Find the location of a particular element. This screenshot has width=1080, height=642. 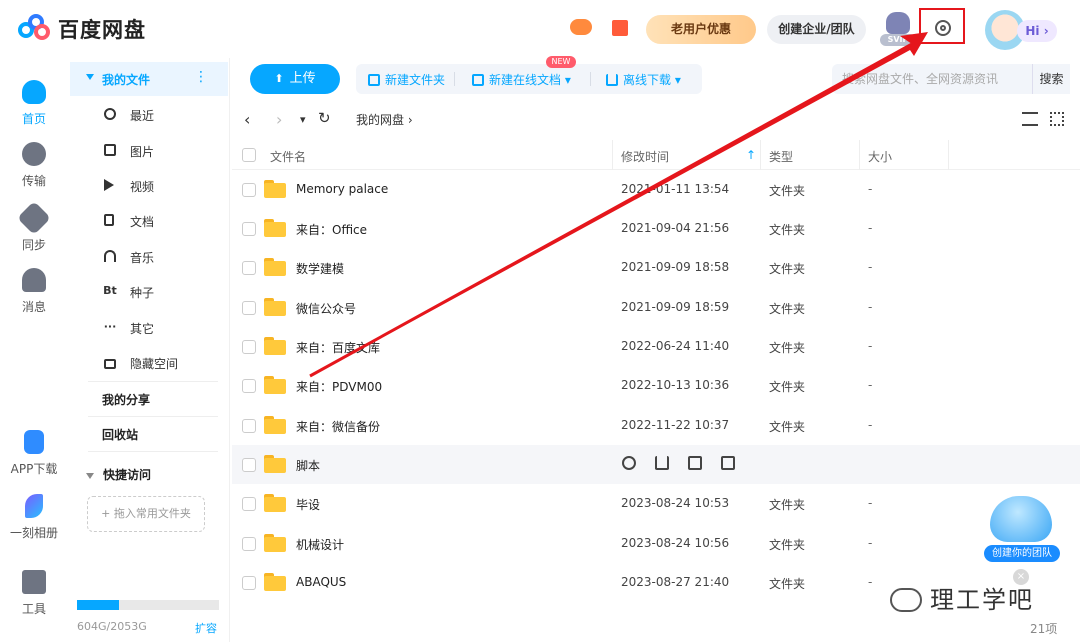

watermark: 理工学吧 is located at coordinates (962, 597).